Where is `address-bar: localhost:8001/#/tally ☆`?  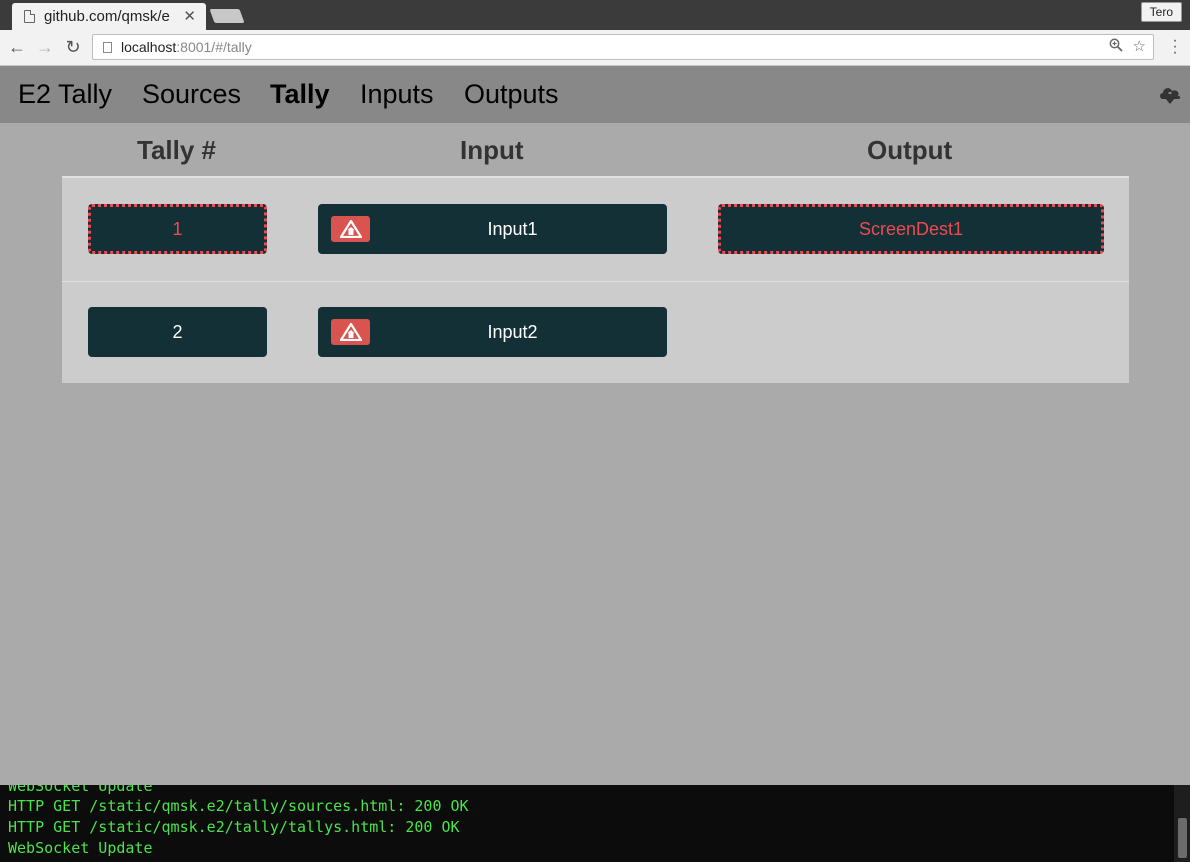 address-bar: localhost:8001/#/tally ☆ is located at coordinates (623, 47).